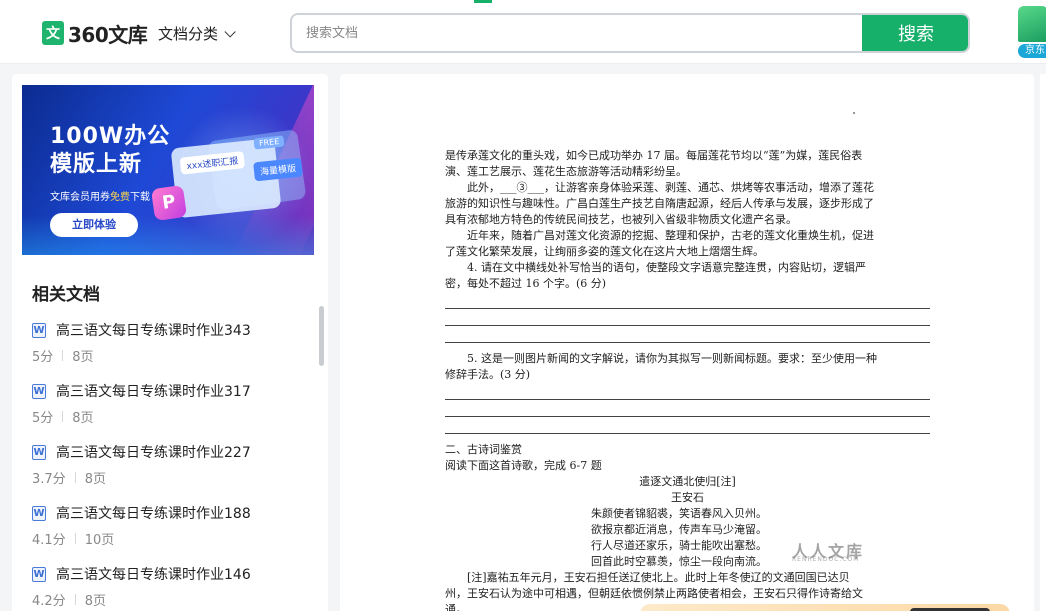  What do you see at coordinates (526, 283) in the screenshot?
I see `doc-line: 密，每处不超过 16 个字。(6 分)` at bounding box center [526, 283].